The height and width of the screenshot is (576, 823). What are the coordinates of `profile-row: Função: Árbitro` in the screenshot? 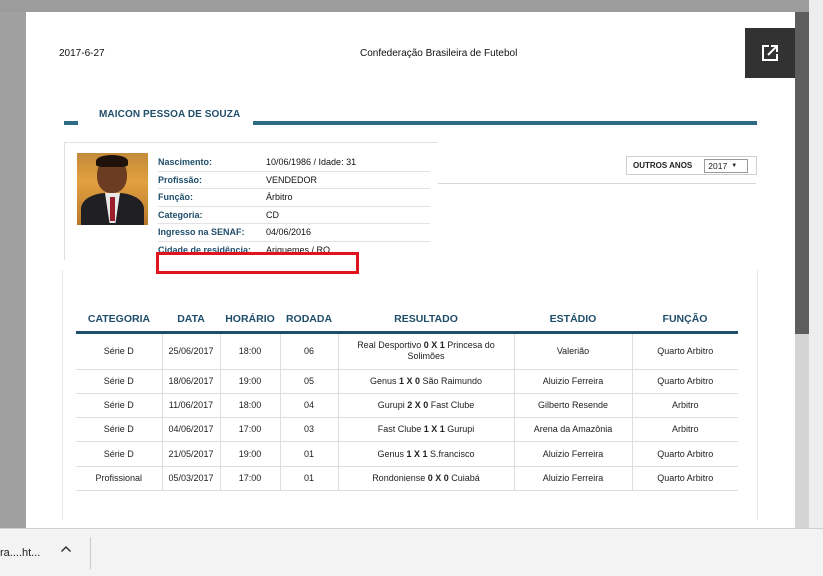 It's located at (294, 198).